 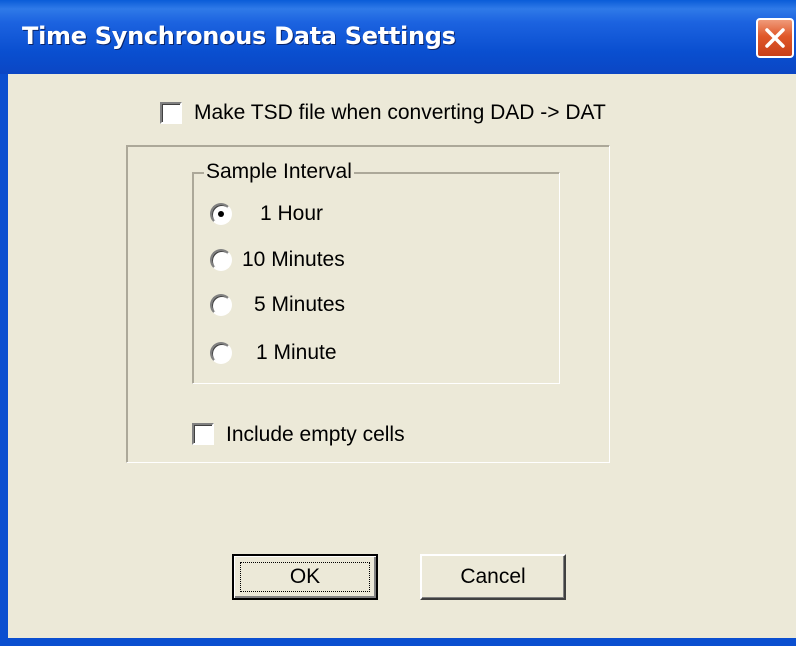 I want to click on radio-1-hour, so click(x=221, y=214).